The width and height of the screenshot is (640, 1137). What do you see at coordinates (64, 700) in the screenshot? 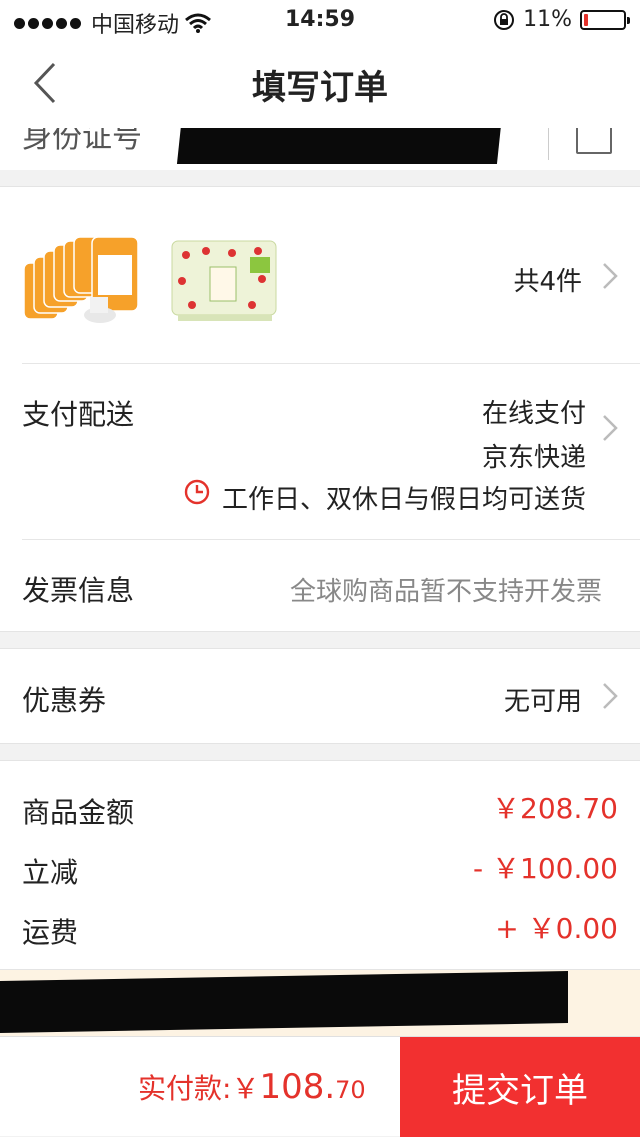
I see `coupon-label: 优惠券` at bounding box center [64, 700].